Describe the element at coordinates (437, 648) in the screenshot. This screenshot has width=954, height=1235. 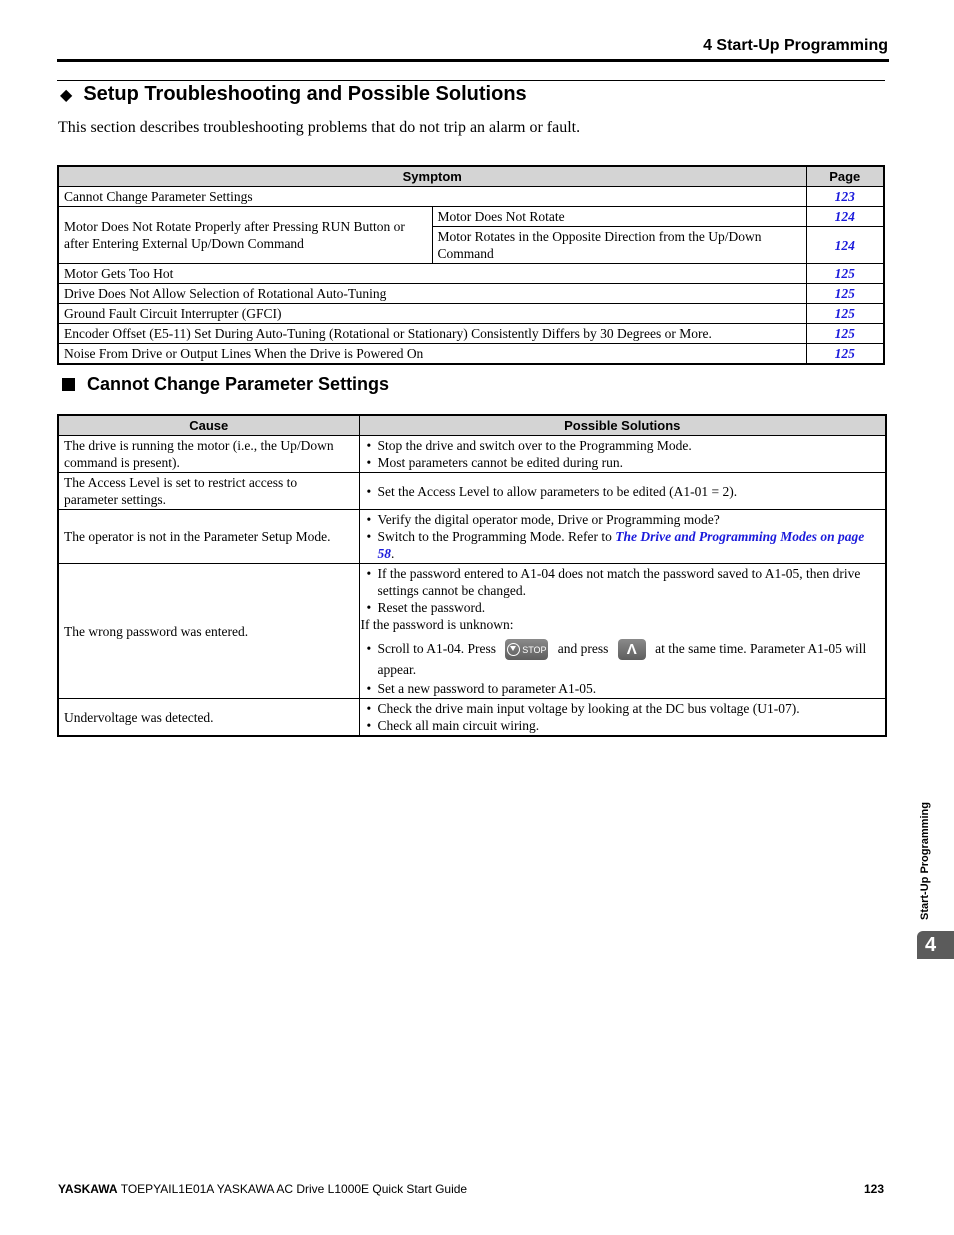
I see `solution-text: Scroll to A1-04. Press` at that location.